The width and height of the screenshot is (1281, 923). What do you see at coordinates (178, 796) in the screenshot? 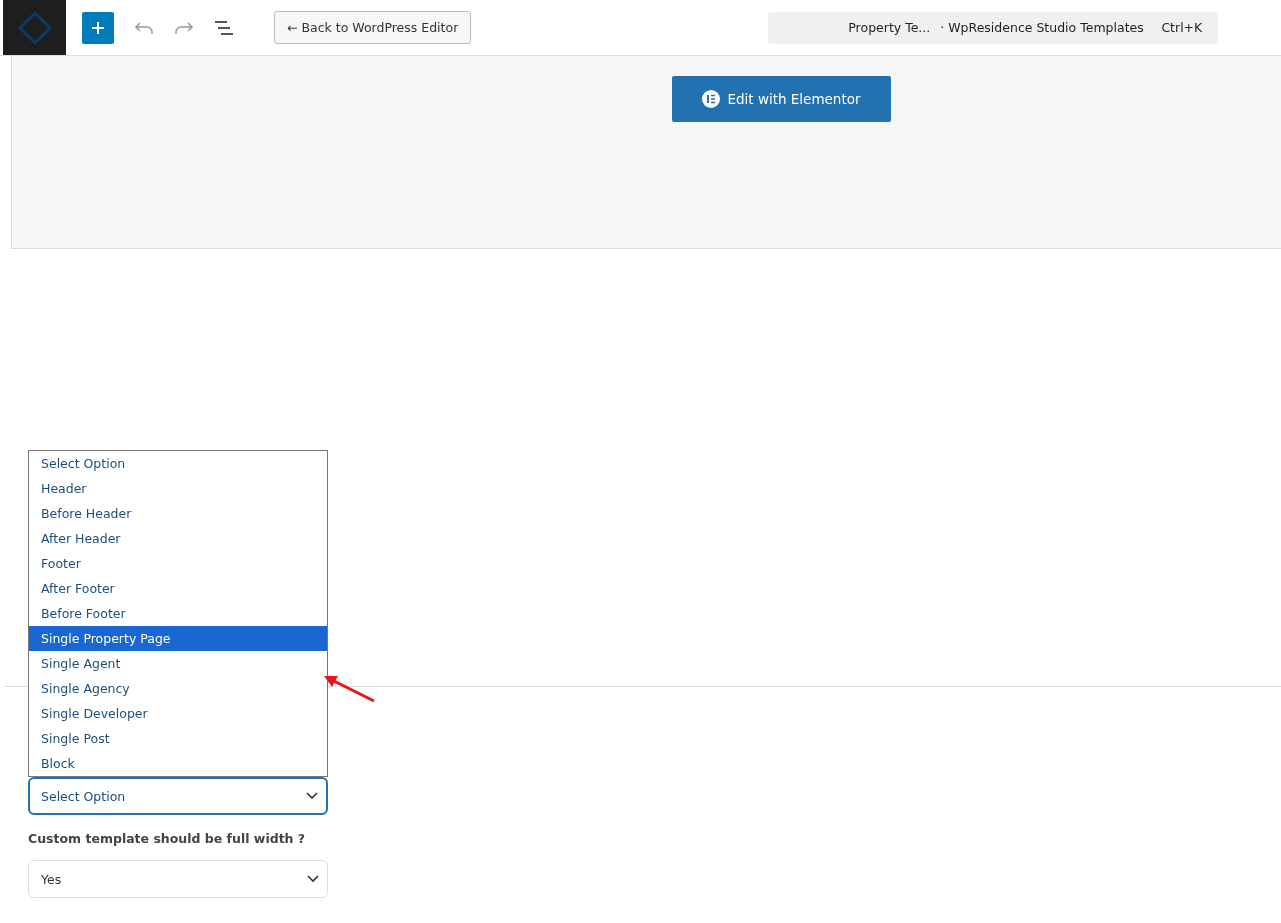
I see `template-type-select: Select Option` at bounding box center [178, 796].